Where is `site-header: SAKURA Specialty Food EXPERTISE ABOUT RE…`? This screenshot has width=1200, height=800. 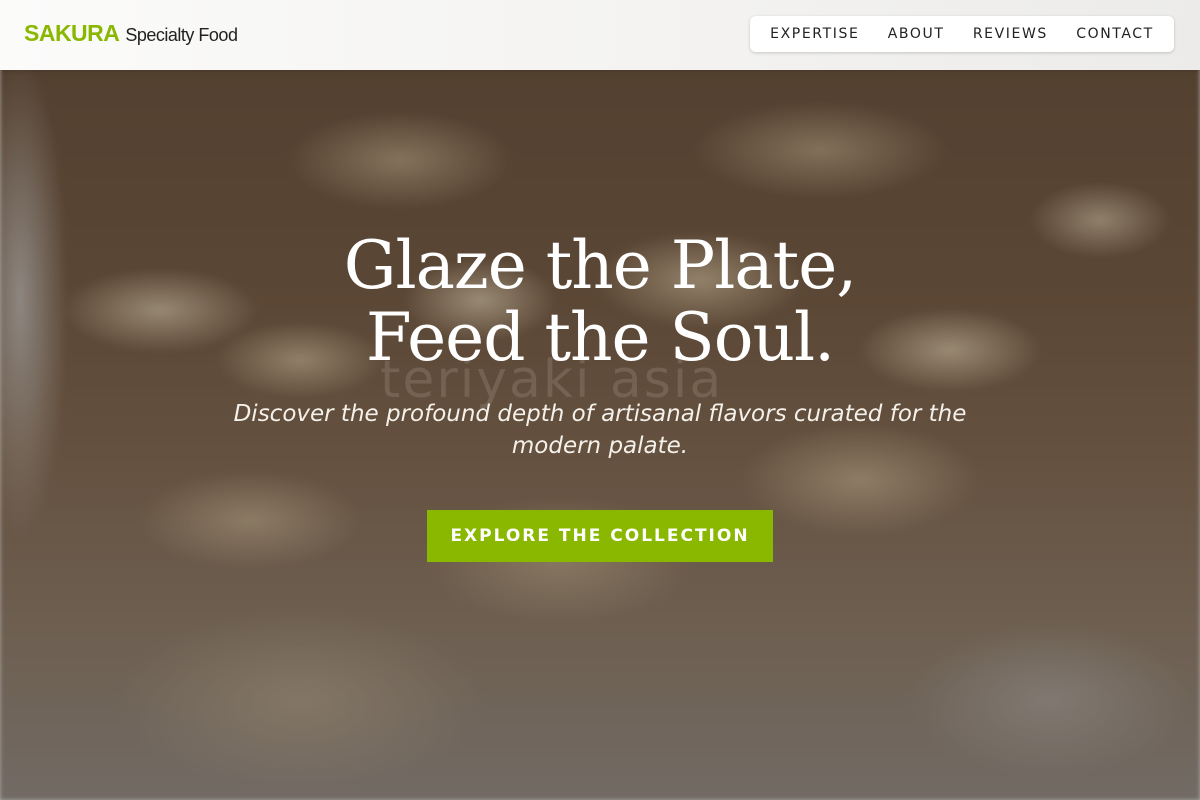
site-header: SAKURA Specialty Food EXPERTISE ABOUT RE… is located at coordinates (600, 35).